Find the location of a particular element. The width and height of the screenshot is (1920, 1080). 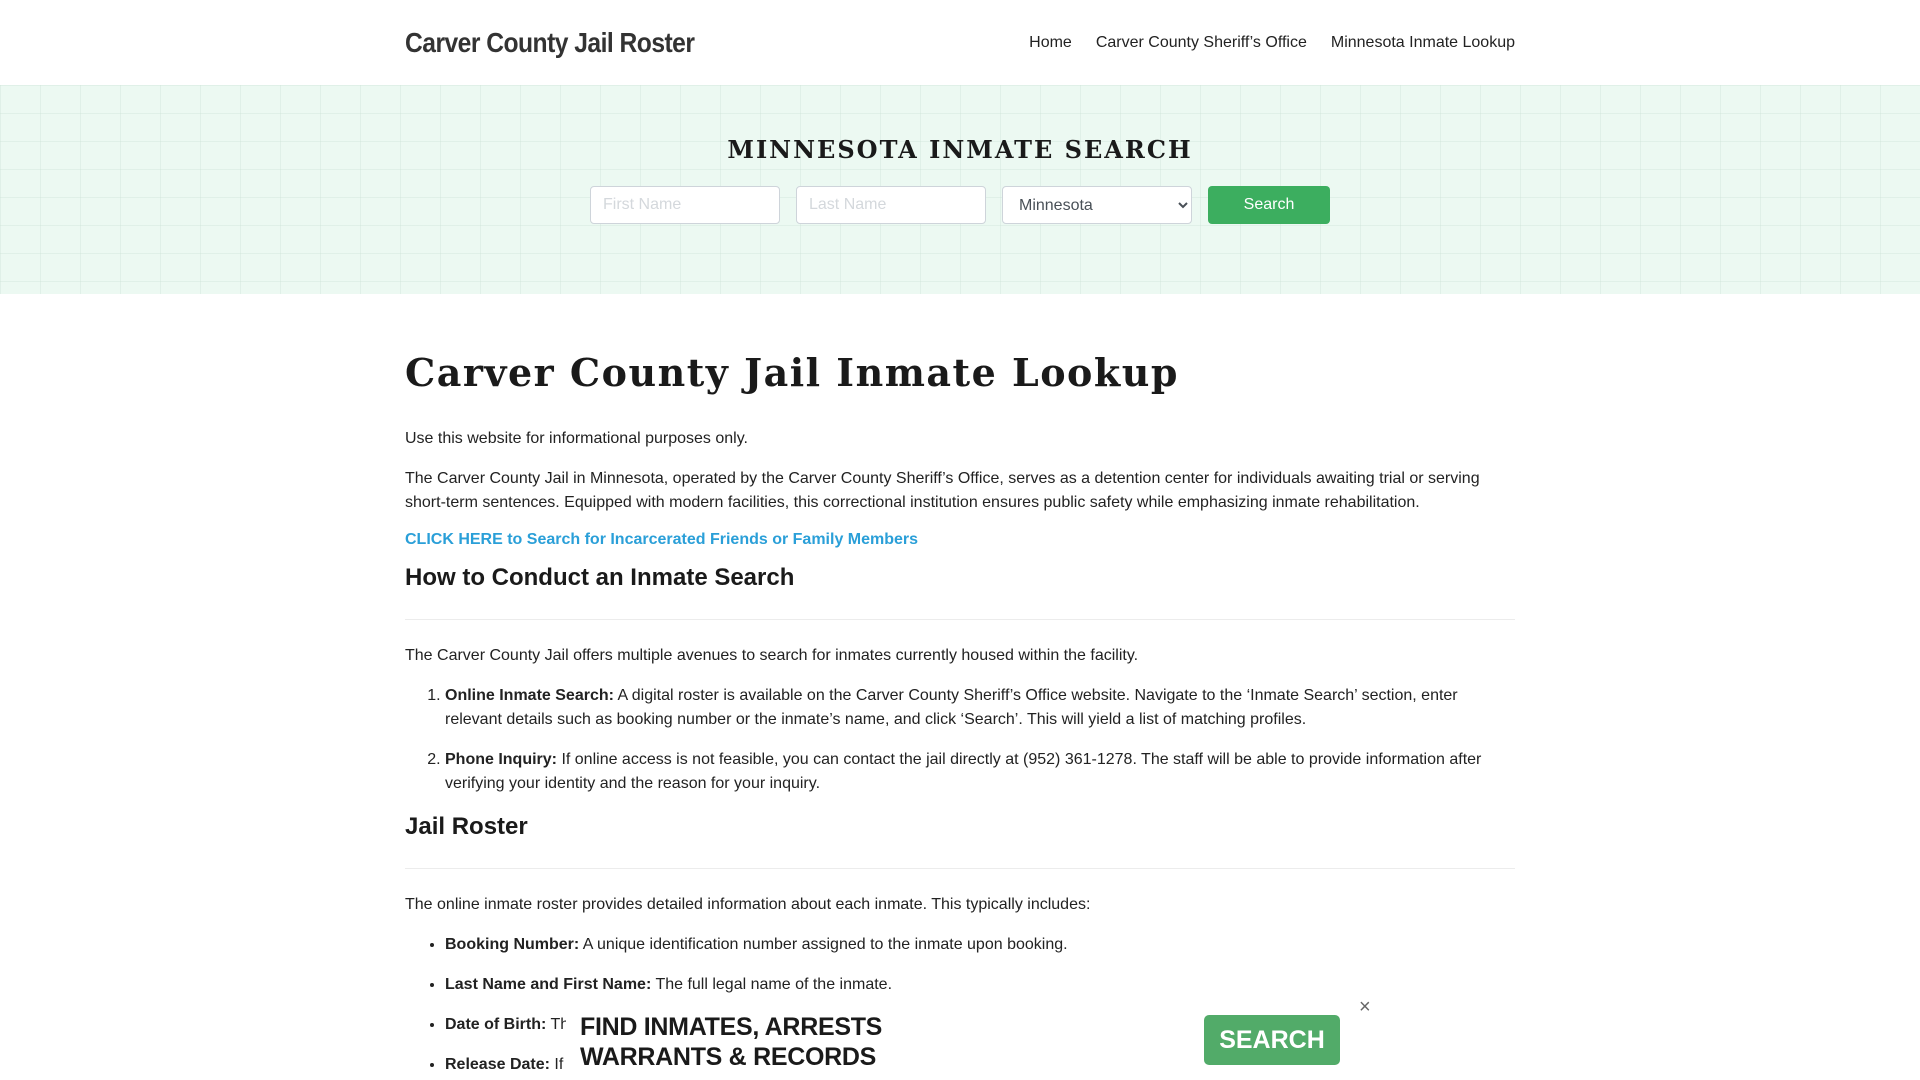

search-button: Search is located at coordinates (1269, 205).